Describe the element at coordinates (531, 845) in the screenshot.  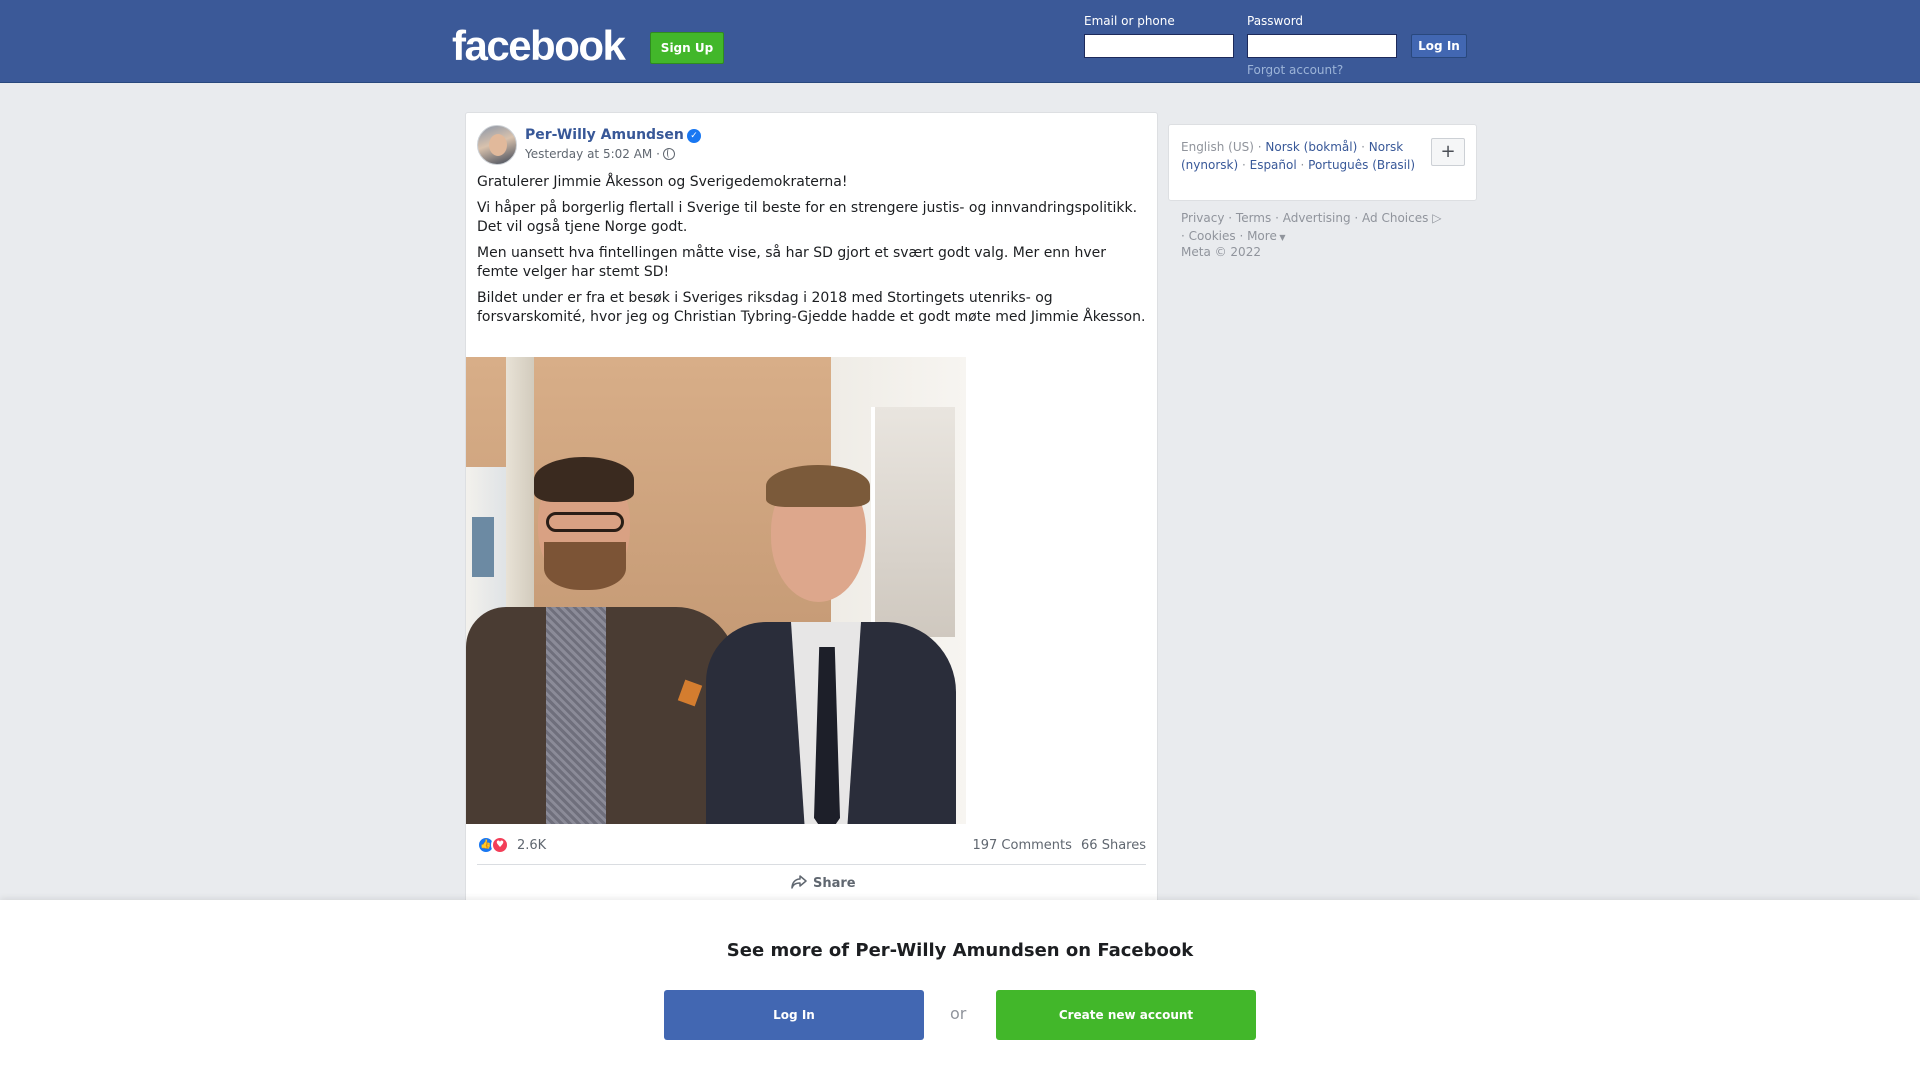
I see `reaction-count: 2.6K` at that location.